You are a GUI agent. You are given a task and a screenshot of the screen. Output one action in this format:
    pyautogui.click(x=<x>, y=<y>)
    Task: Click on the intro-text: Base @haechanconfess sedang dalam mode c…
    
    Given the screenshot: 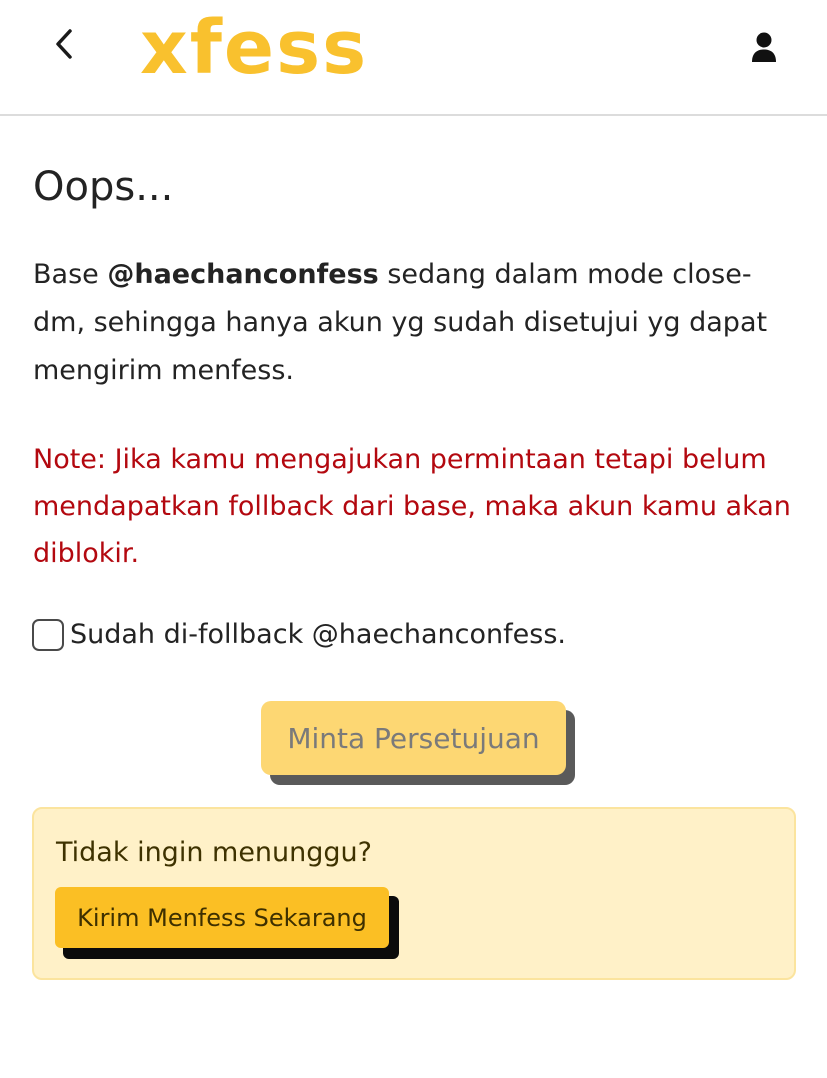 What is the action you would take?
    pyautogui.click(x=418, y=323)
    